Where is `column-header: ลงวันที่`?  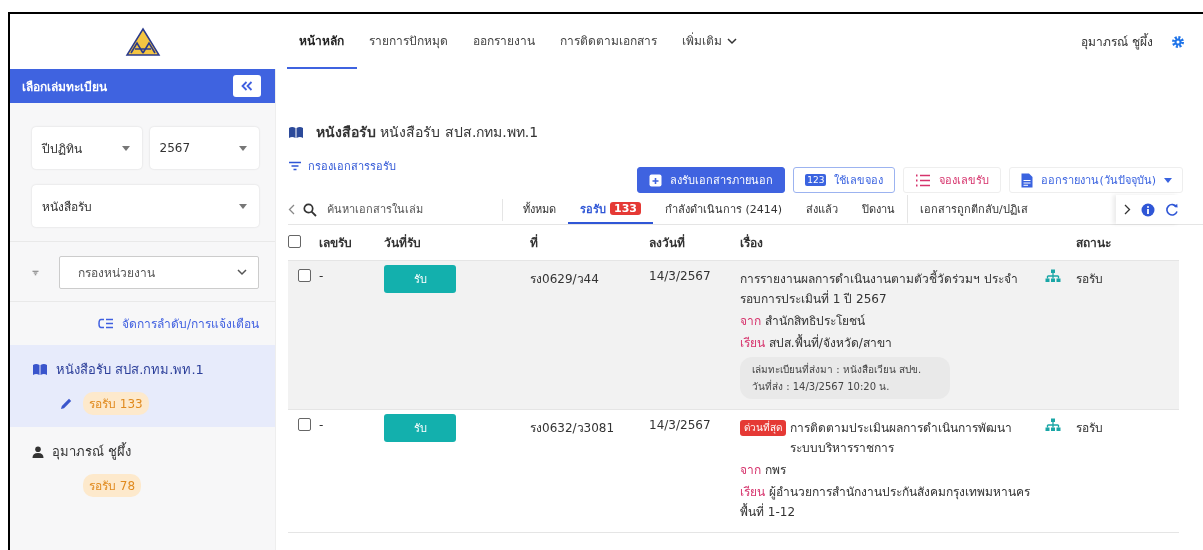
column-header: ลงวันที่ is located at coordinates (667, 243).